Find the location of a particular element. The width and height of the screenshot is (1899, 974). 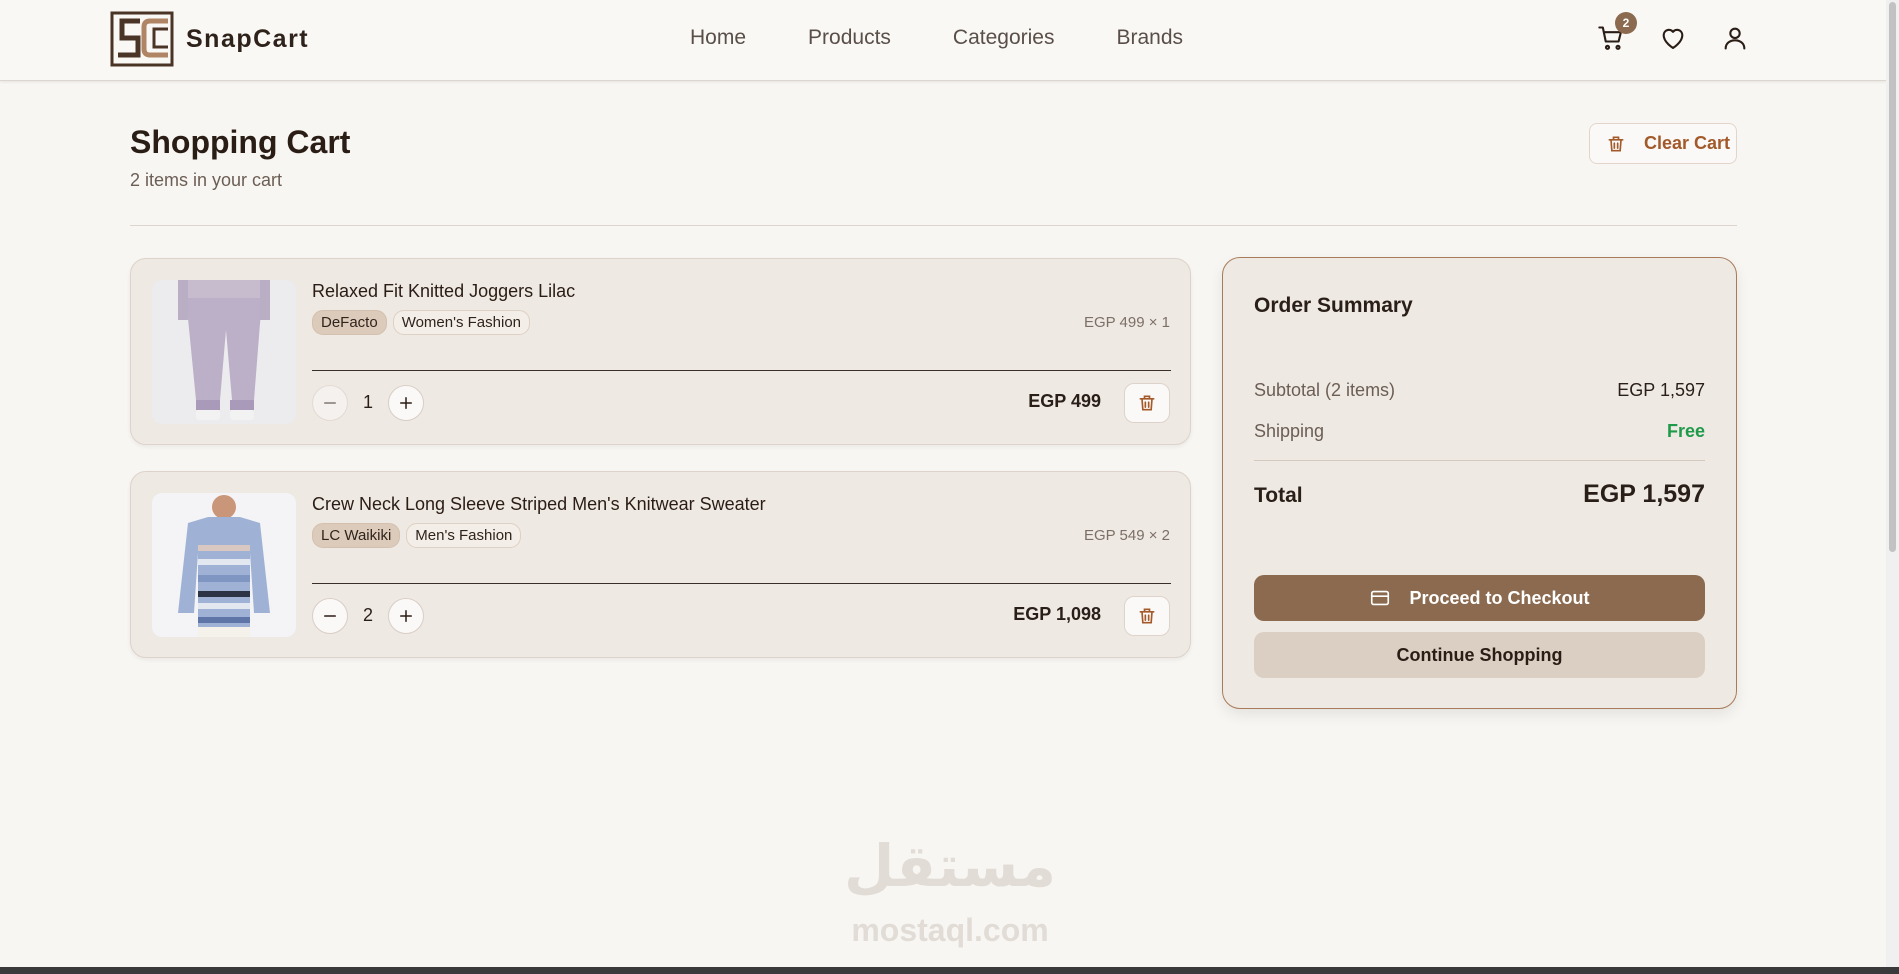

subtotal-value: EGP 1,597 is located at coordinates (1661, 390).